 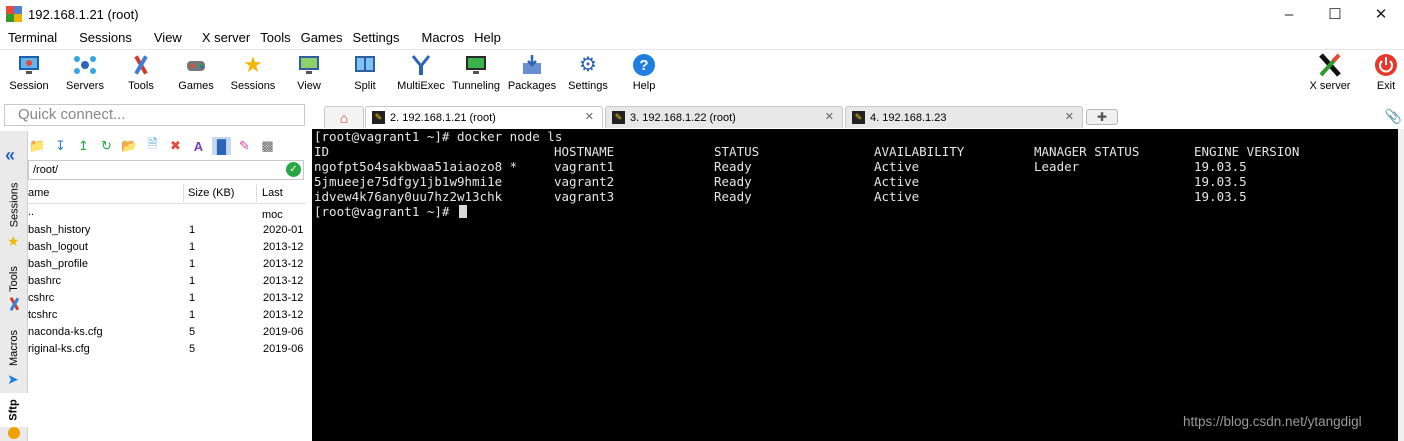 I want to click on check-icon: ✓, so click(x=293, y=169).